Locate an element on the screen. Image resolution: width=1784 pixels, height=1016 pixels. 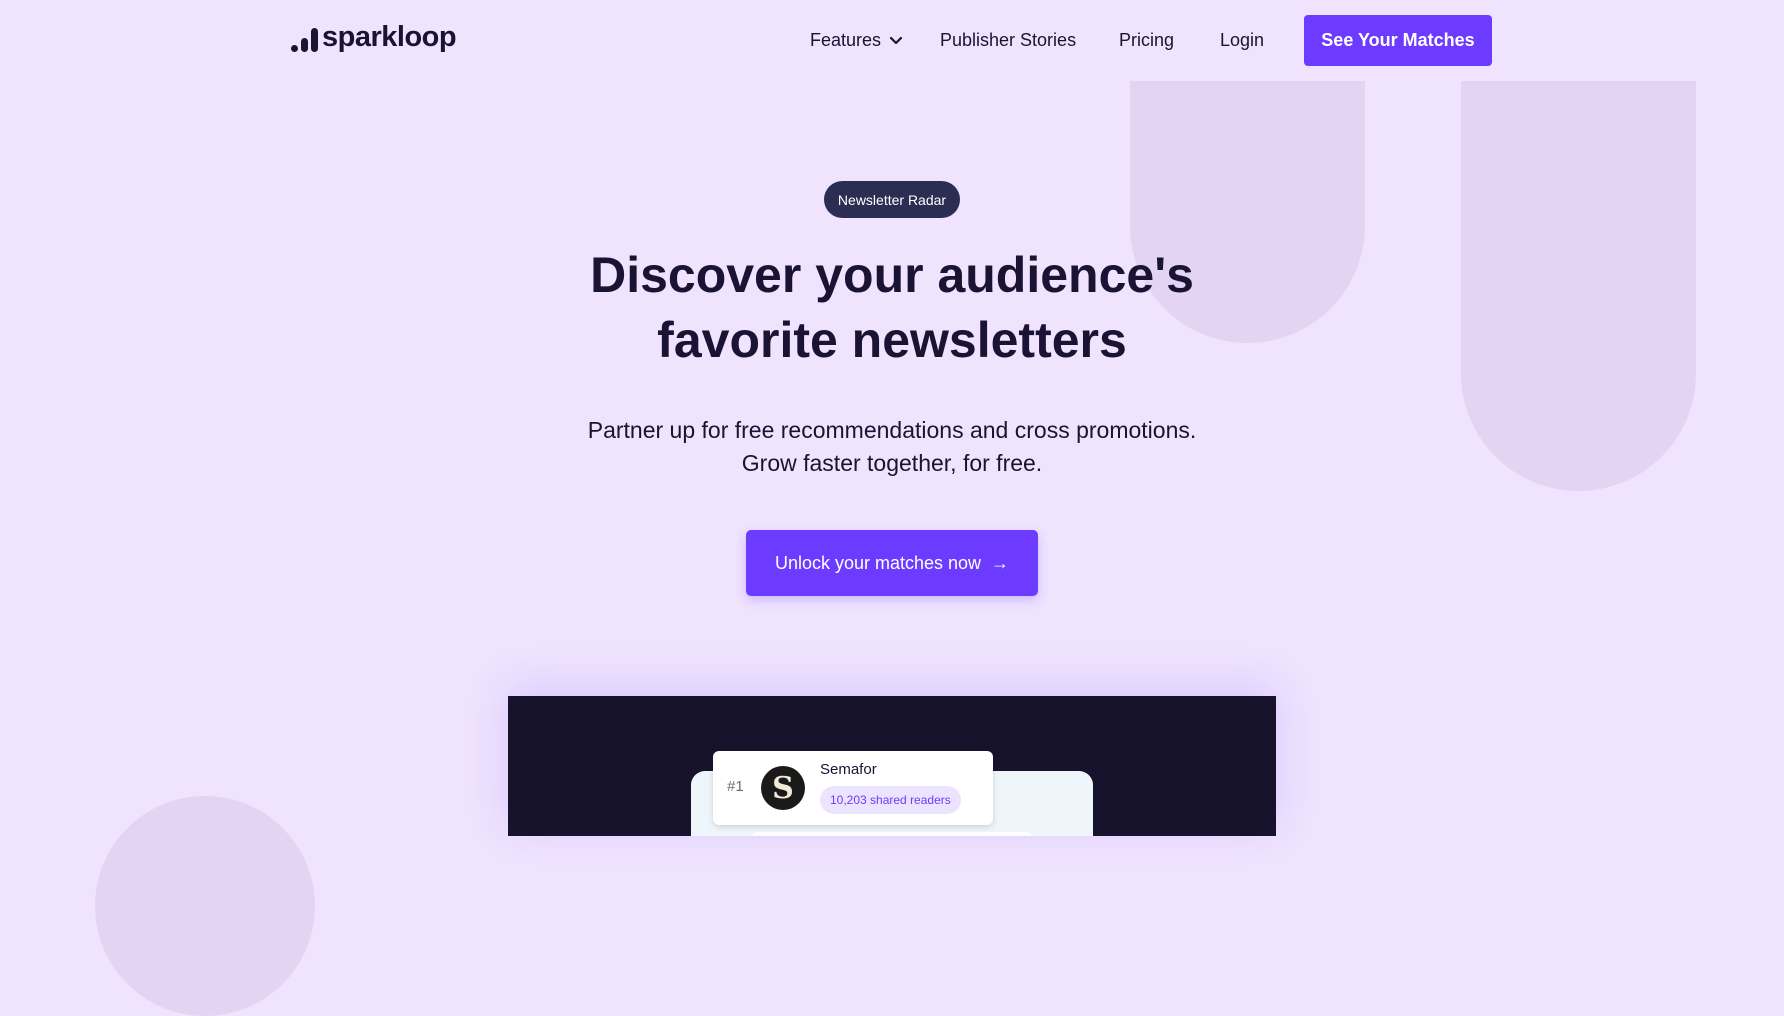
arrow-right-icon: → is located at coordinates (1000, 562).